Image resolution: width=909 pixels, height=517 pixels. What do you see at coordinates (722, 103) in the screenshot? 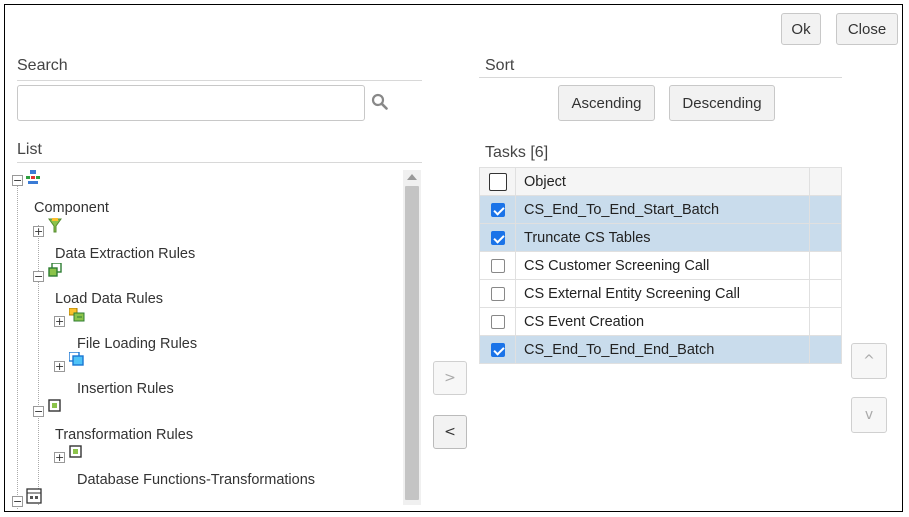
I see `descending-button: Descending` at bounding box center [722, 103].